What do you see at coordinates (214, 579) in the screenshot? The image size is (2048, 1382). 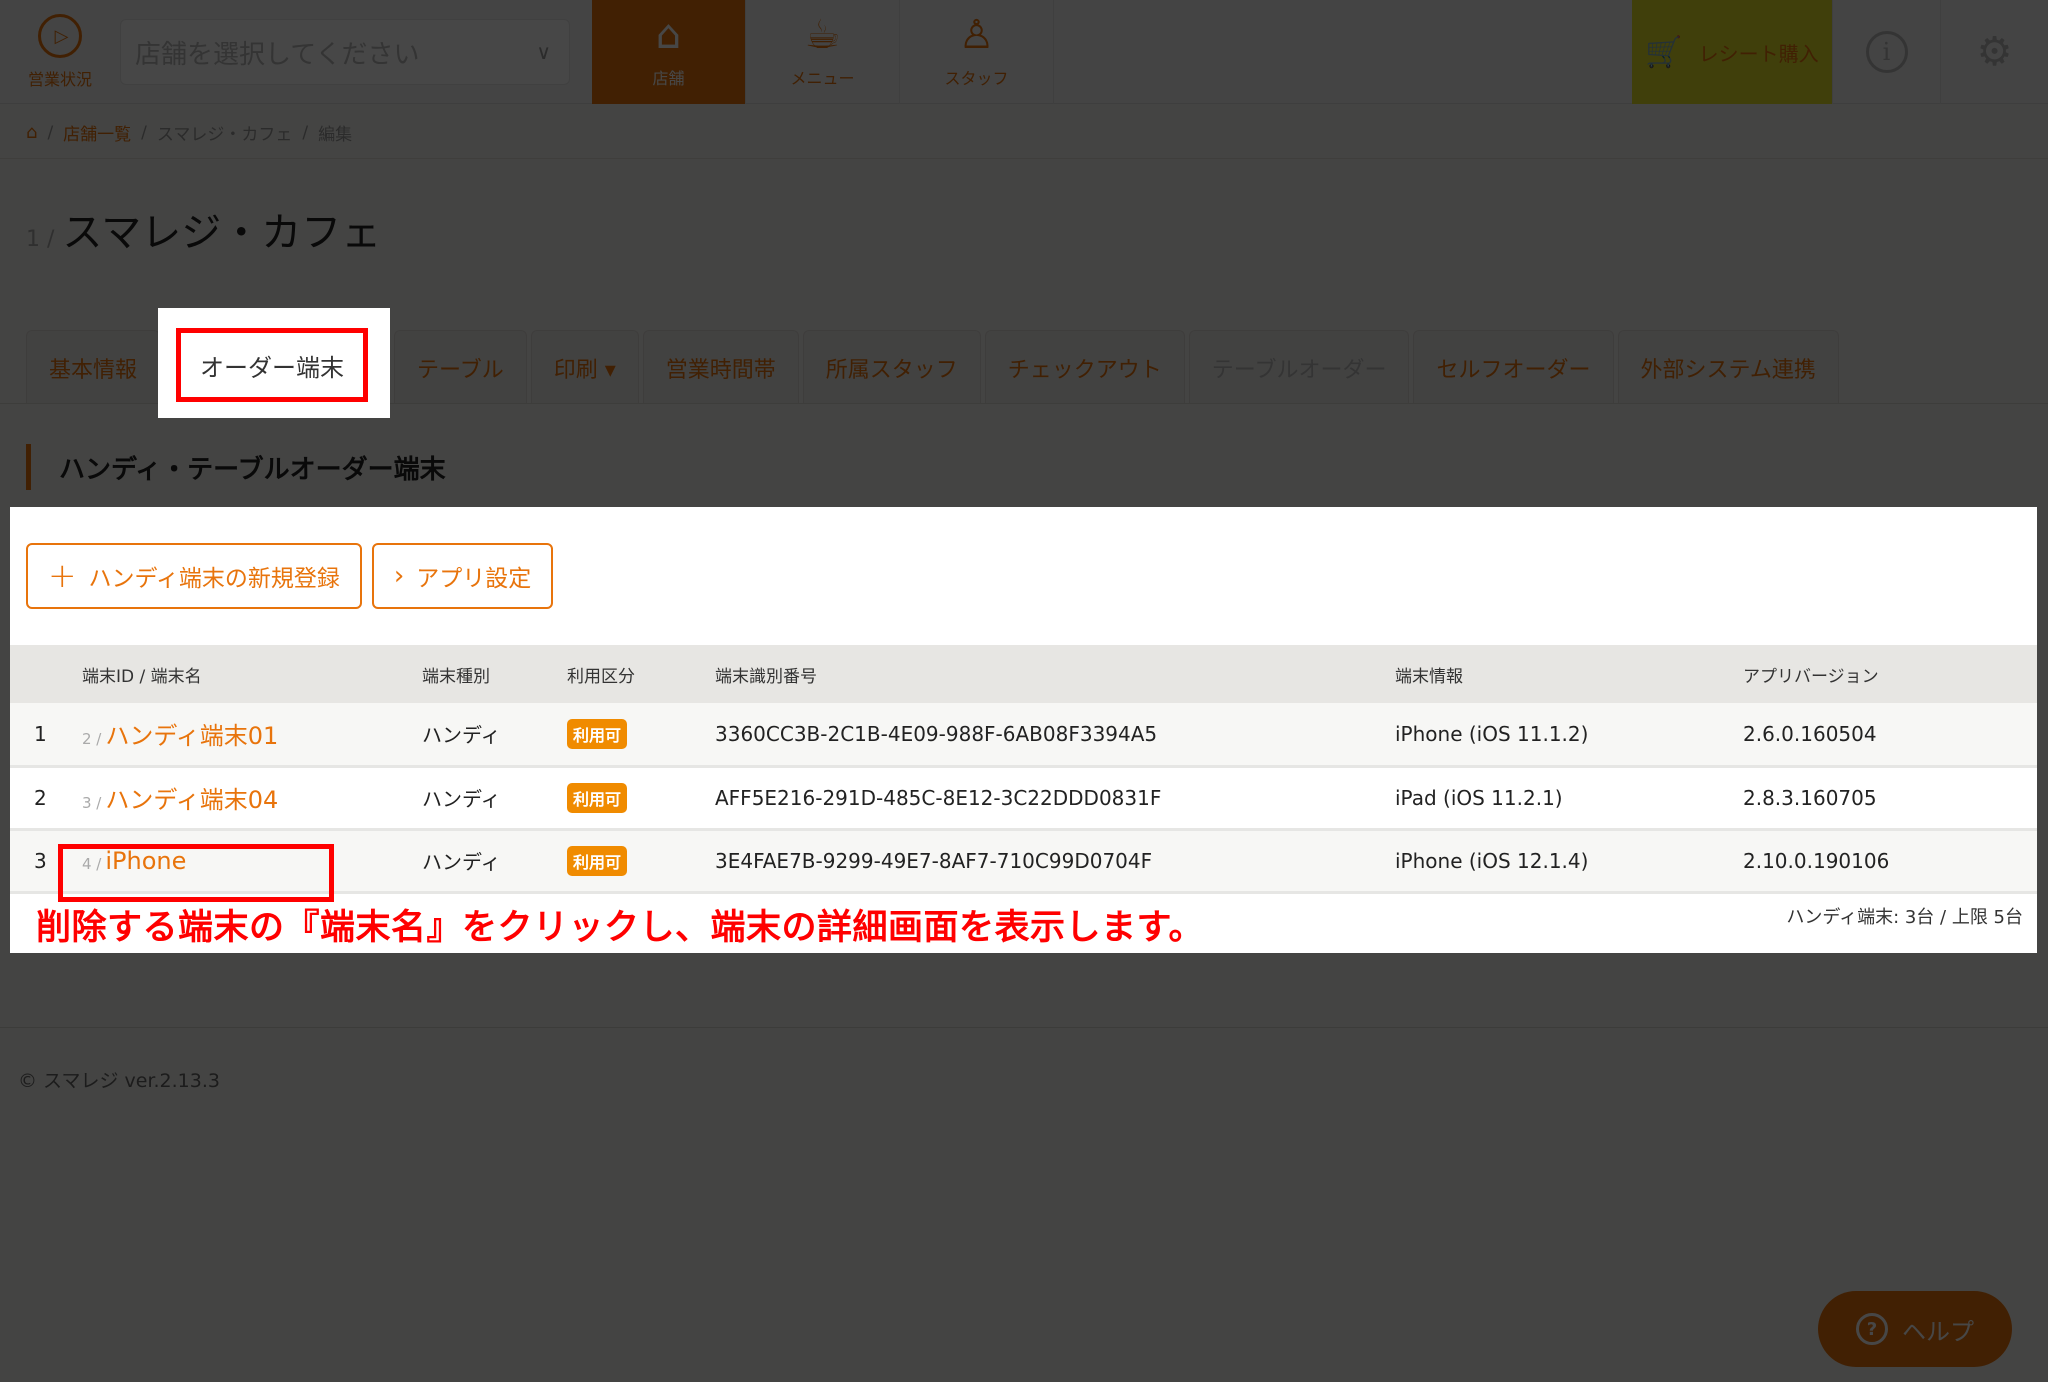 I see `register-handy-label: ハンディ端末の新規登録` at bounding box center [214, 579].